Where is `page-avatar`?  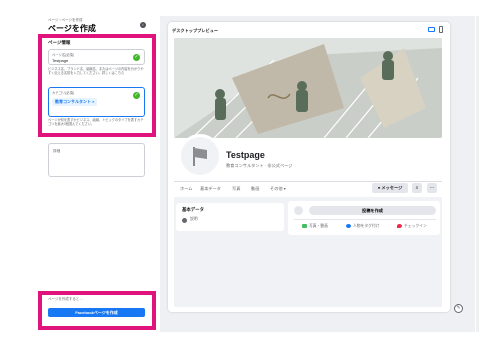 page-avatar is located at coordinates (200, 156).